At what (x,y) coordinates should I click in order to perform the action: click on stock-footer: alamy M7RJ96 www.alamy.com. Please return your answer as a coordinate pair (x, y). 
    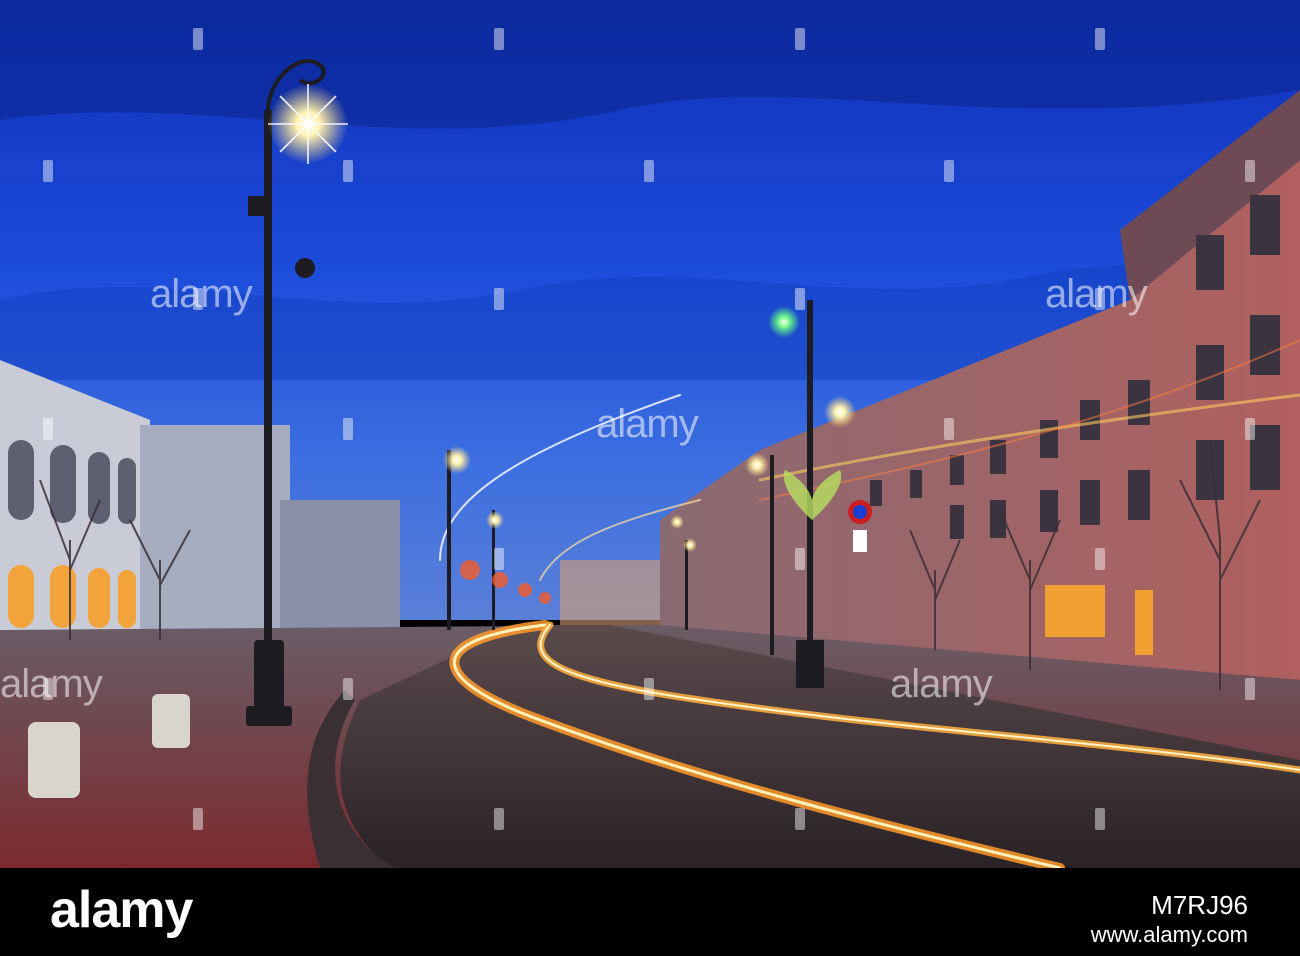
    Looking at the image, I should click on (650, 912).